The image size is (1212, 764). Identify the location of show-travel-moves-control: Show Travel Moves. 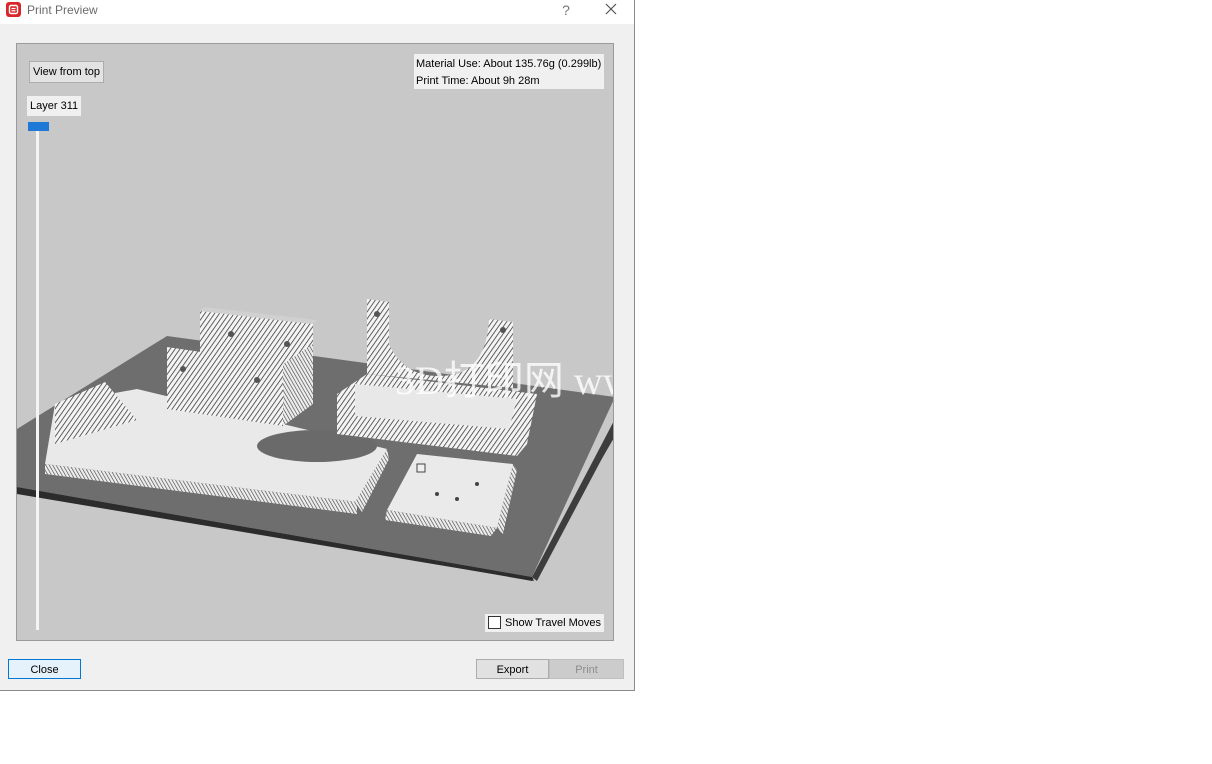
(544, 623).